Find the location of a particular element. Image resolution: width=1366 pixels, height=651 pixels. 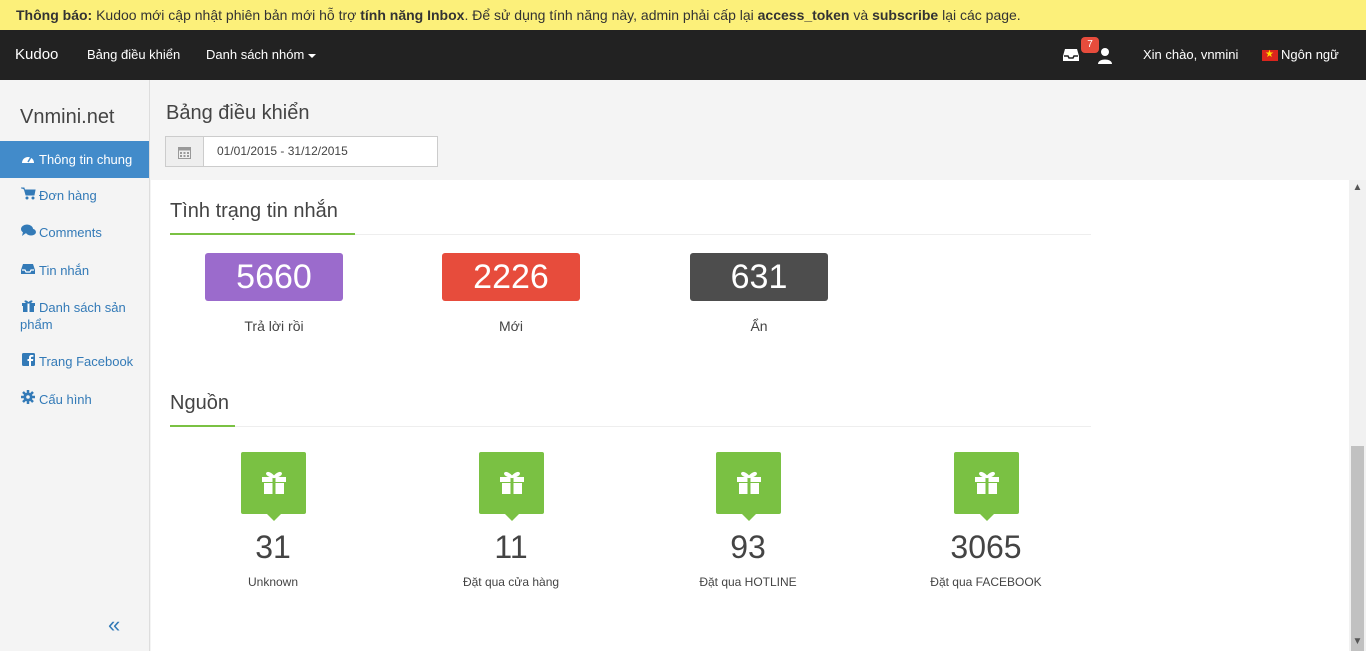

source-facebook-label: Đặt qua FACEBOOK is located at coordinates (986, 582).